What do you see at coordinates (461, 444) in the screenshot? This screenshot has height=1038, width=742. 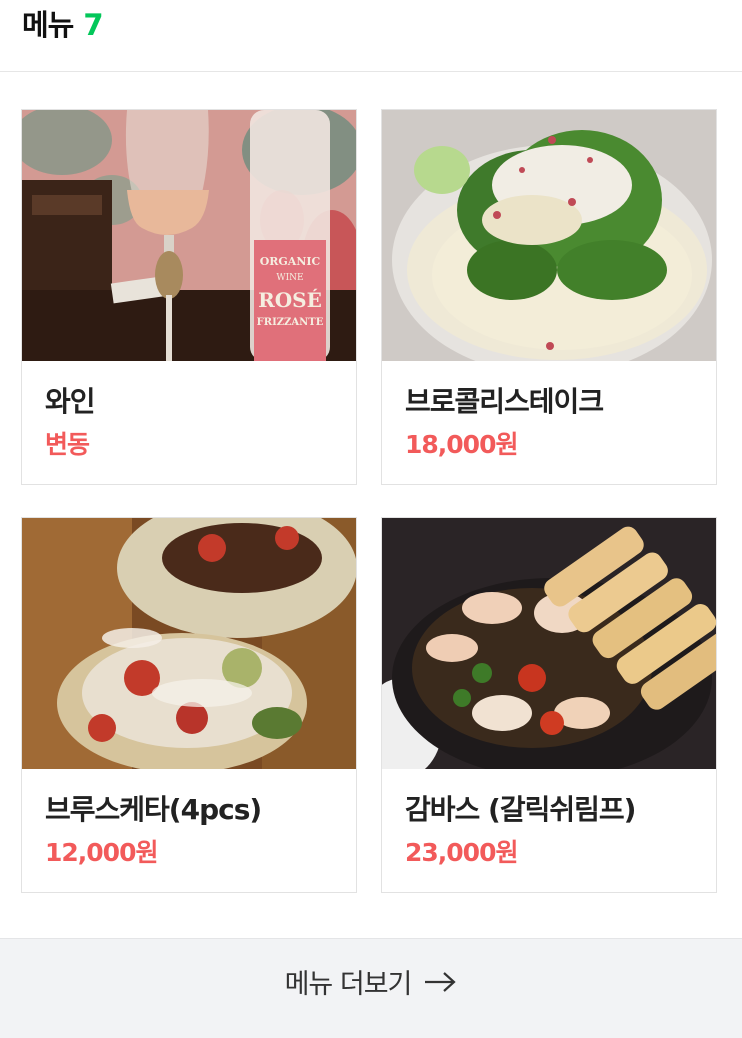 I see `menu-item-price: 18,000원` at bounding box center [461, 444].